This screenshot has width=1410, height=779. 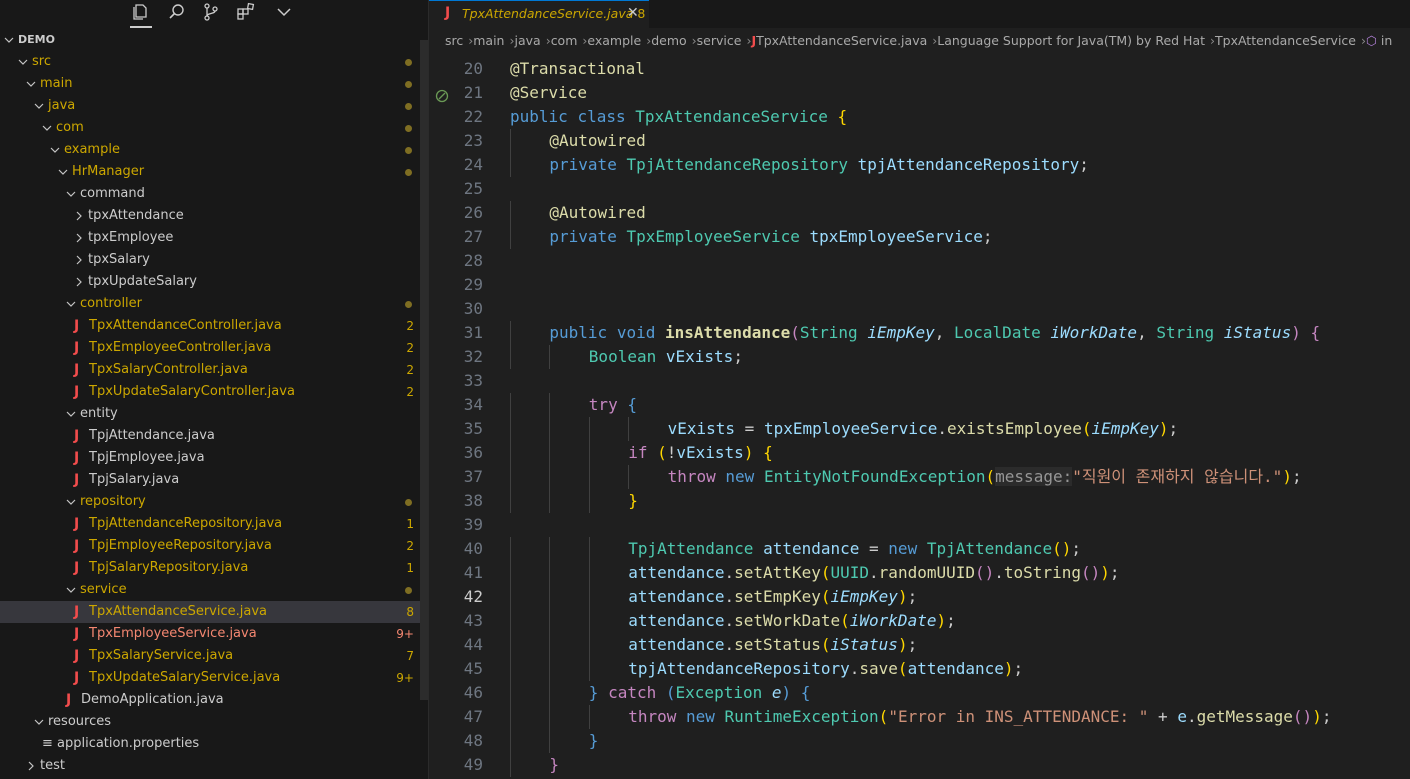 What do you see at coordinates (214, 546) in the screenshot?
I see `tree-file: J TpjEmployeeRepository.java 2` at bounding box center [214, 546].